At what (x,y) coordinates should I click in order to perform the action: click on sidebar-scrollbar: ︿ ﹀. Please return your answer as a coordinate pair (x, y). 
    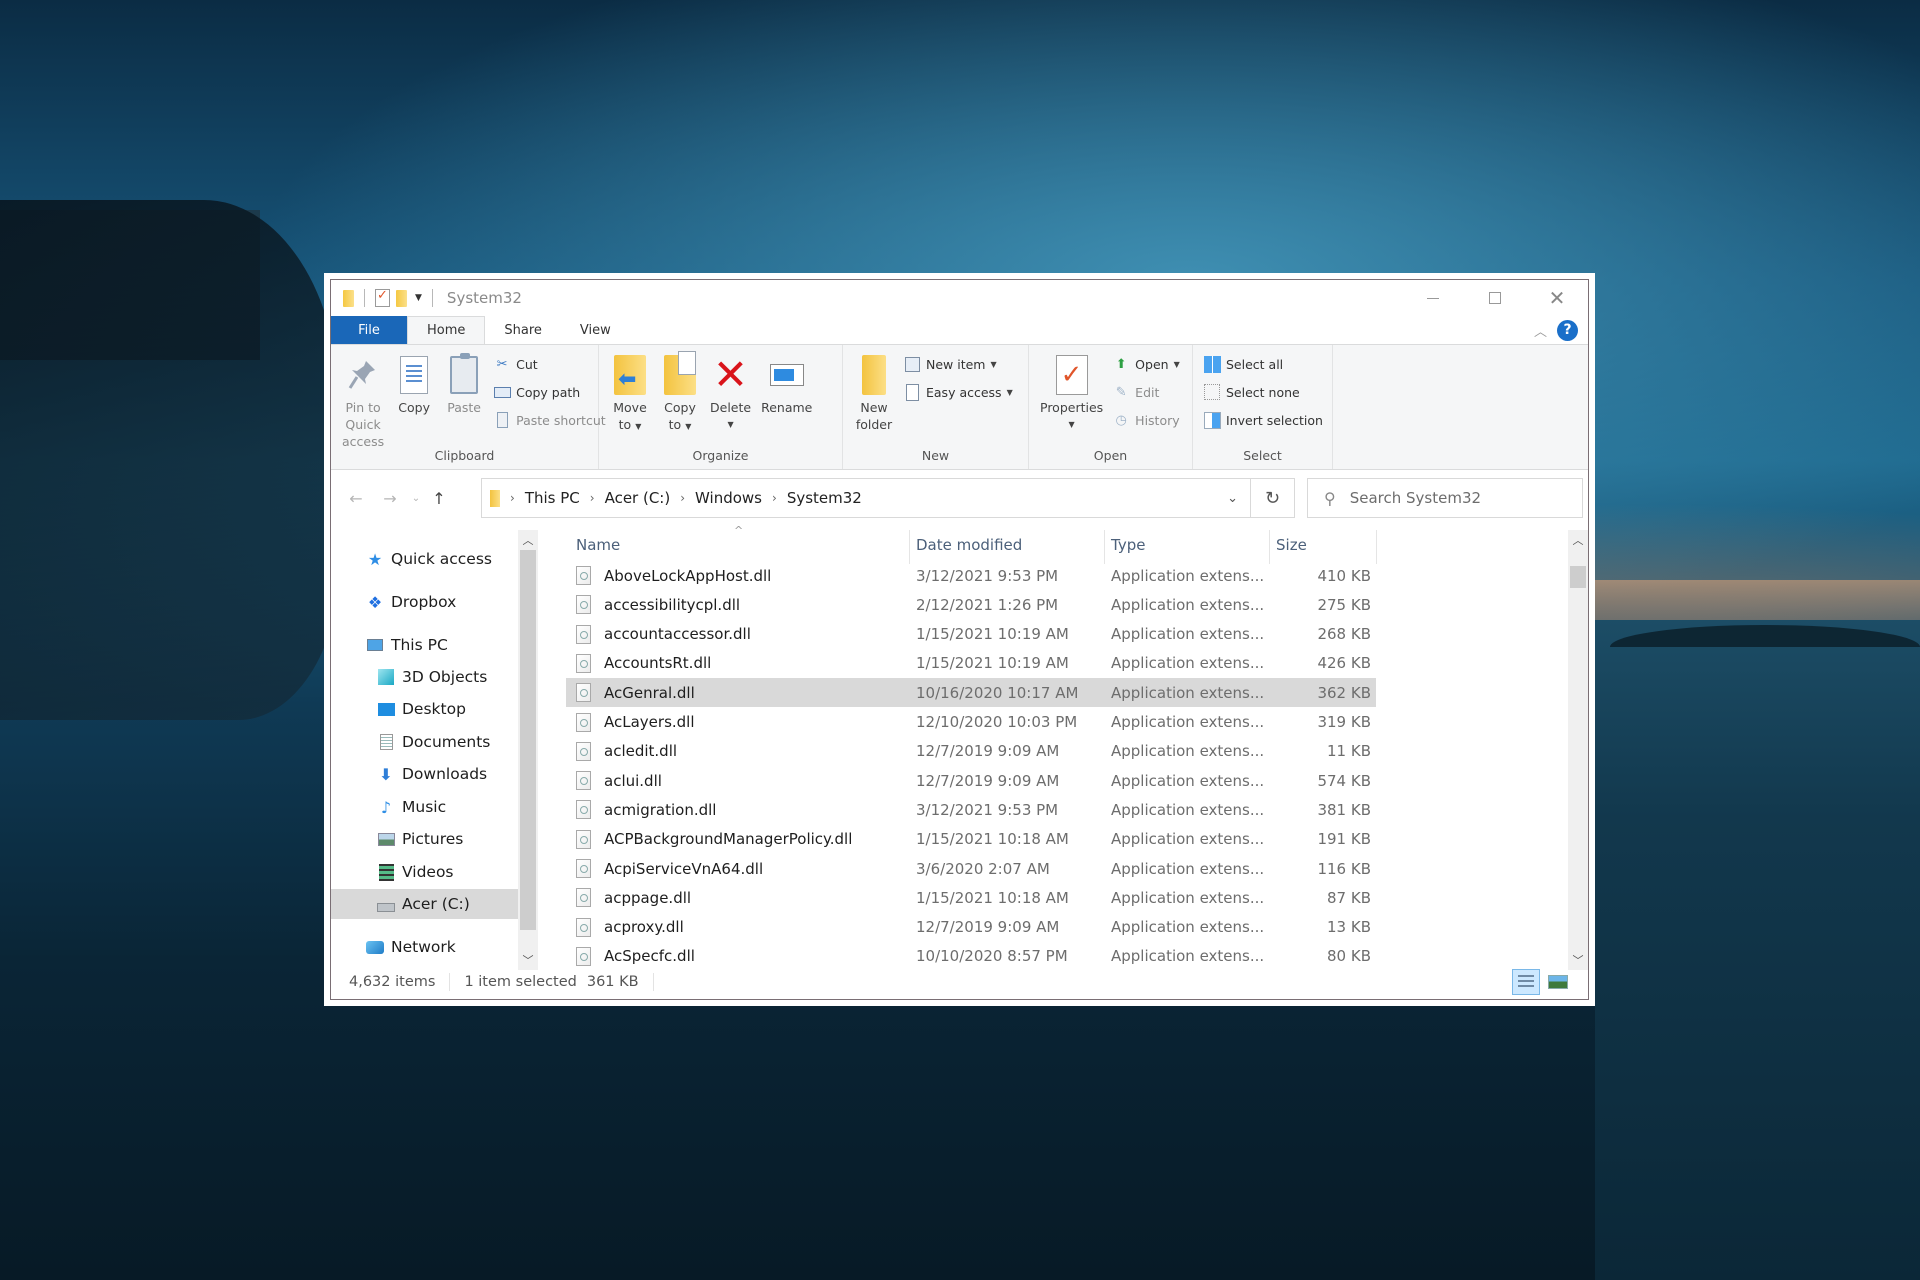
    Looking at the image, I should click on (528, 750).